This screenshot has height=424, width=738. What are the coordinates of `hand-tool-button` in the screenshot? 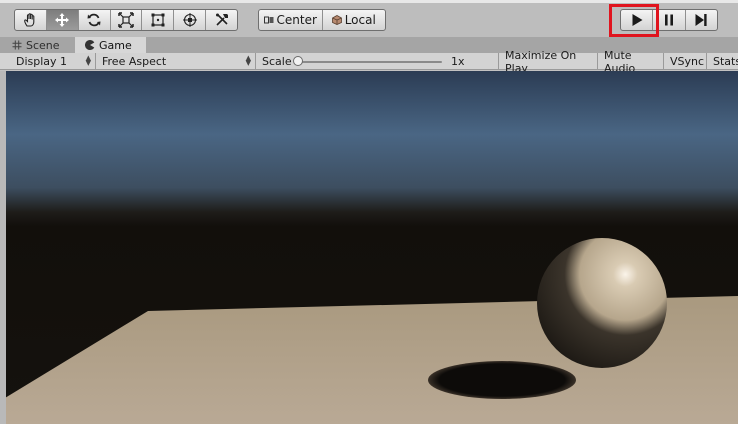 It's located at (31, 20).